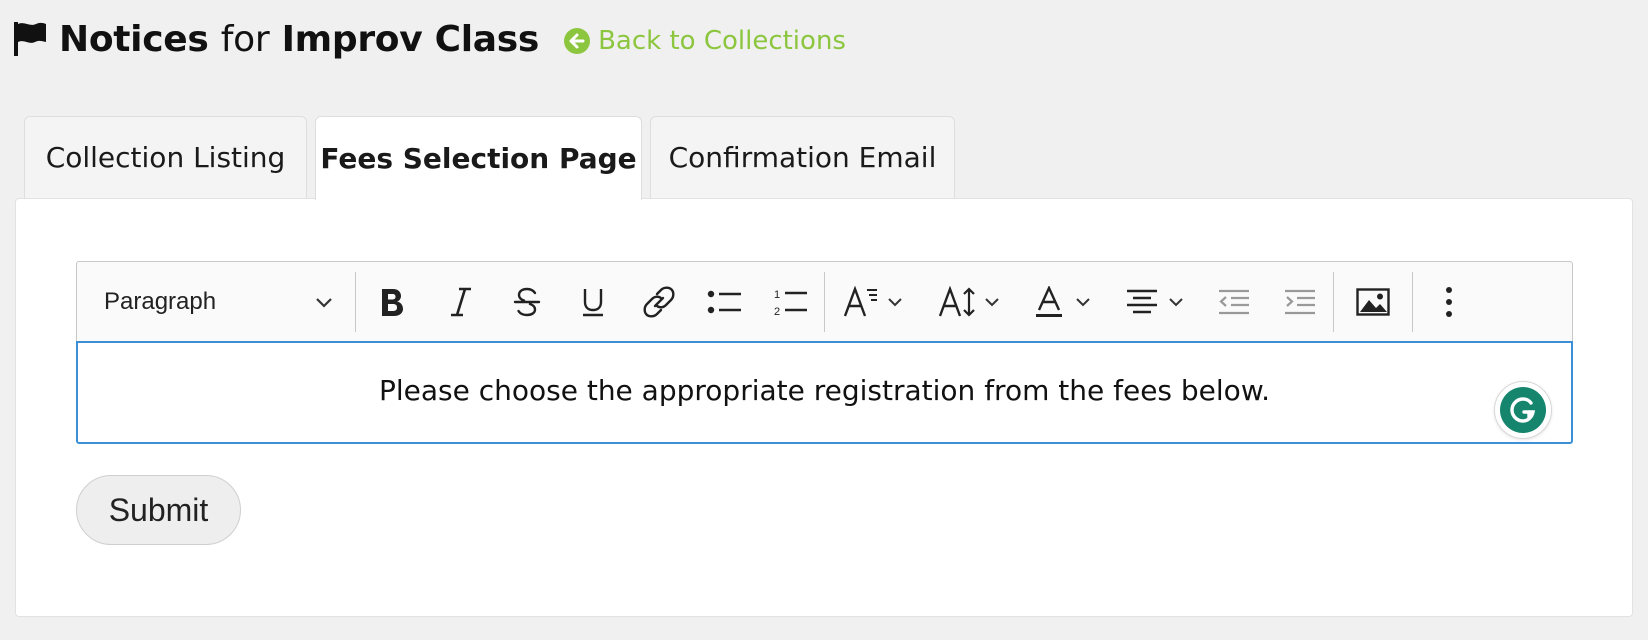  Describe the element at coordinates (158, 510) in the screenshot. I see `submit-button: Submit` at that location.